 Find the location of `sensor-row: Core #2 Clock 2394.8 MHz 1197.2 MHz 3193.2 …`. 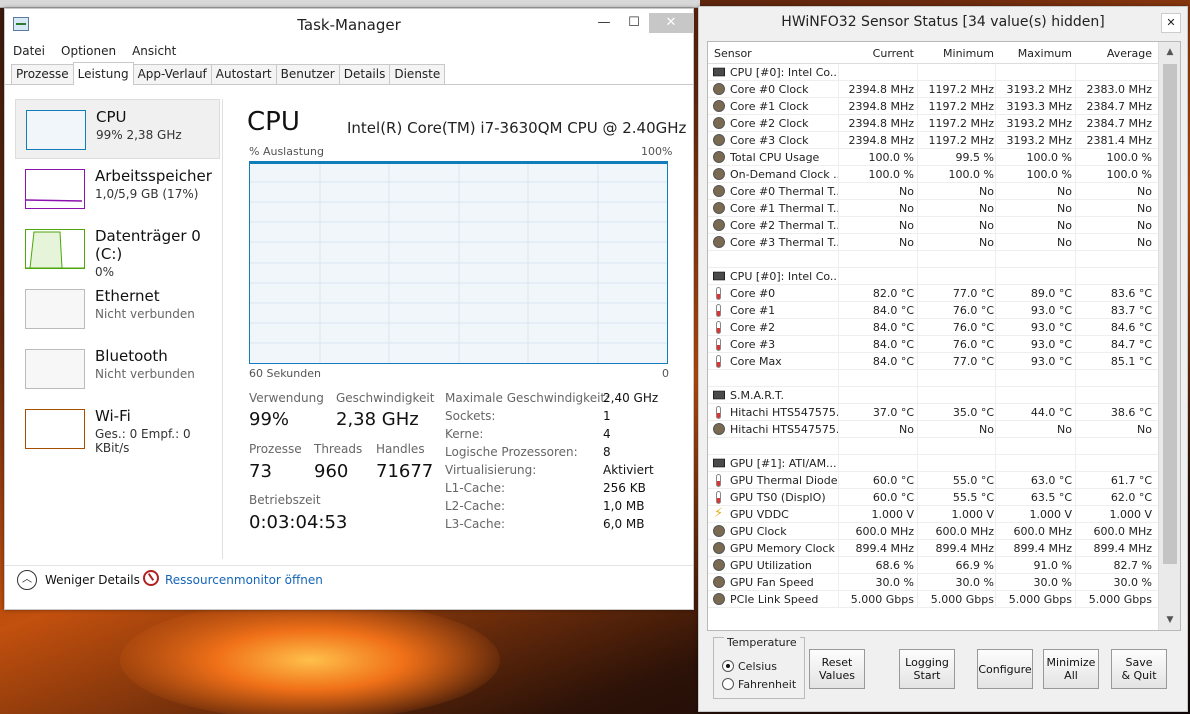

sensor-row: Core #2 Clock 2394.8 MHz 1197.2 MHz 3193.2 … is located at coordinates (933, 123).